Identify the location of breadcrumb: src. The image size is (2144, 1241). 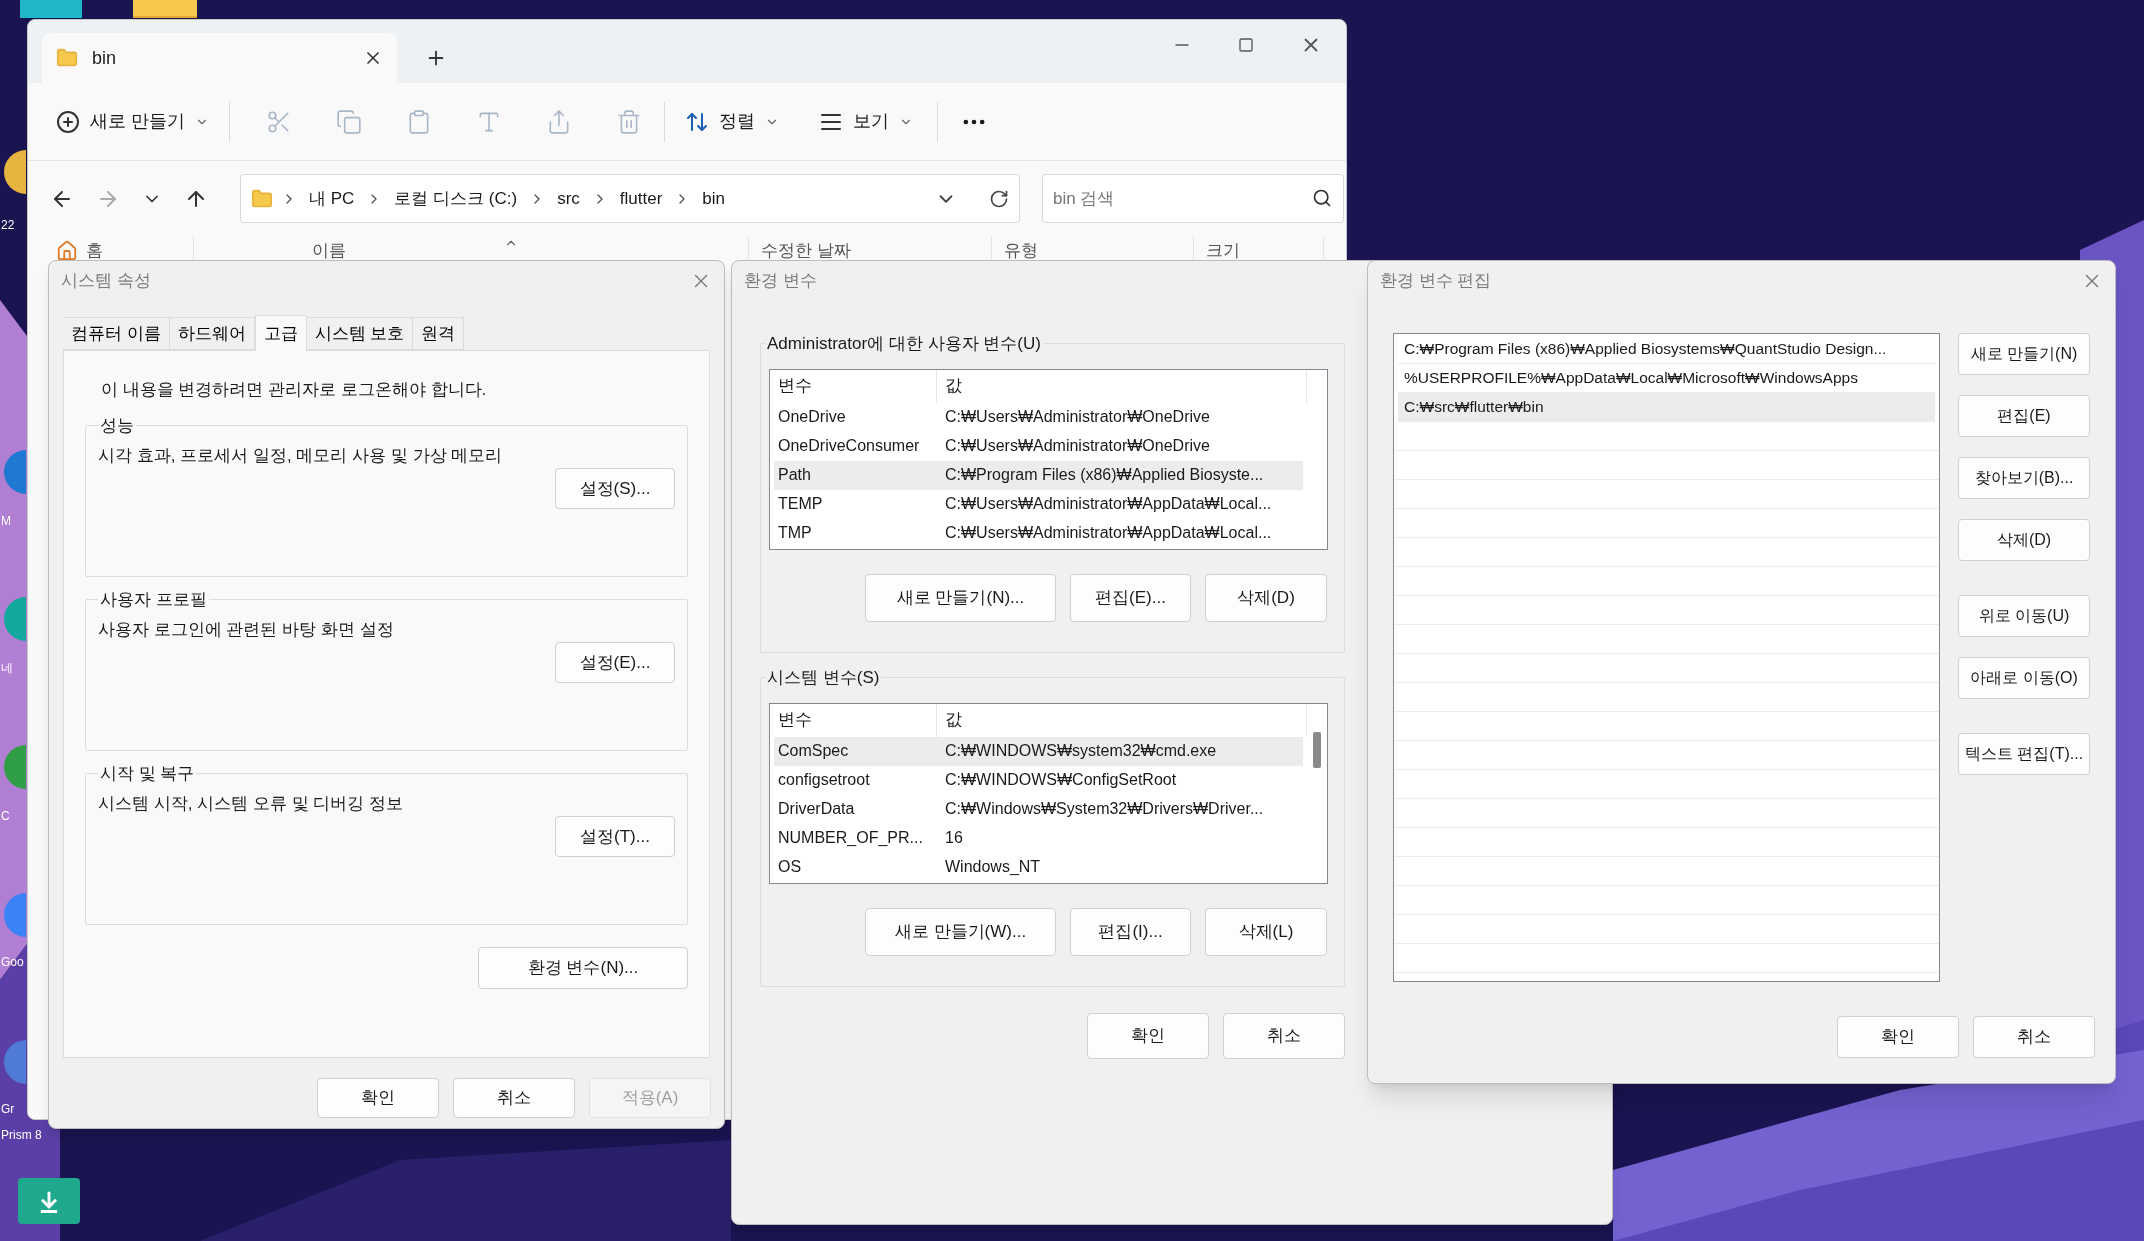
(568, 198).